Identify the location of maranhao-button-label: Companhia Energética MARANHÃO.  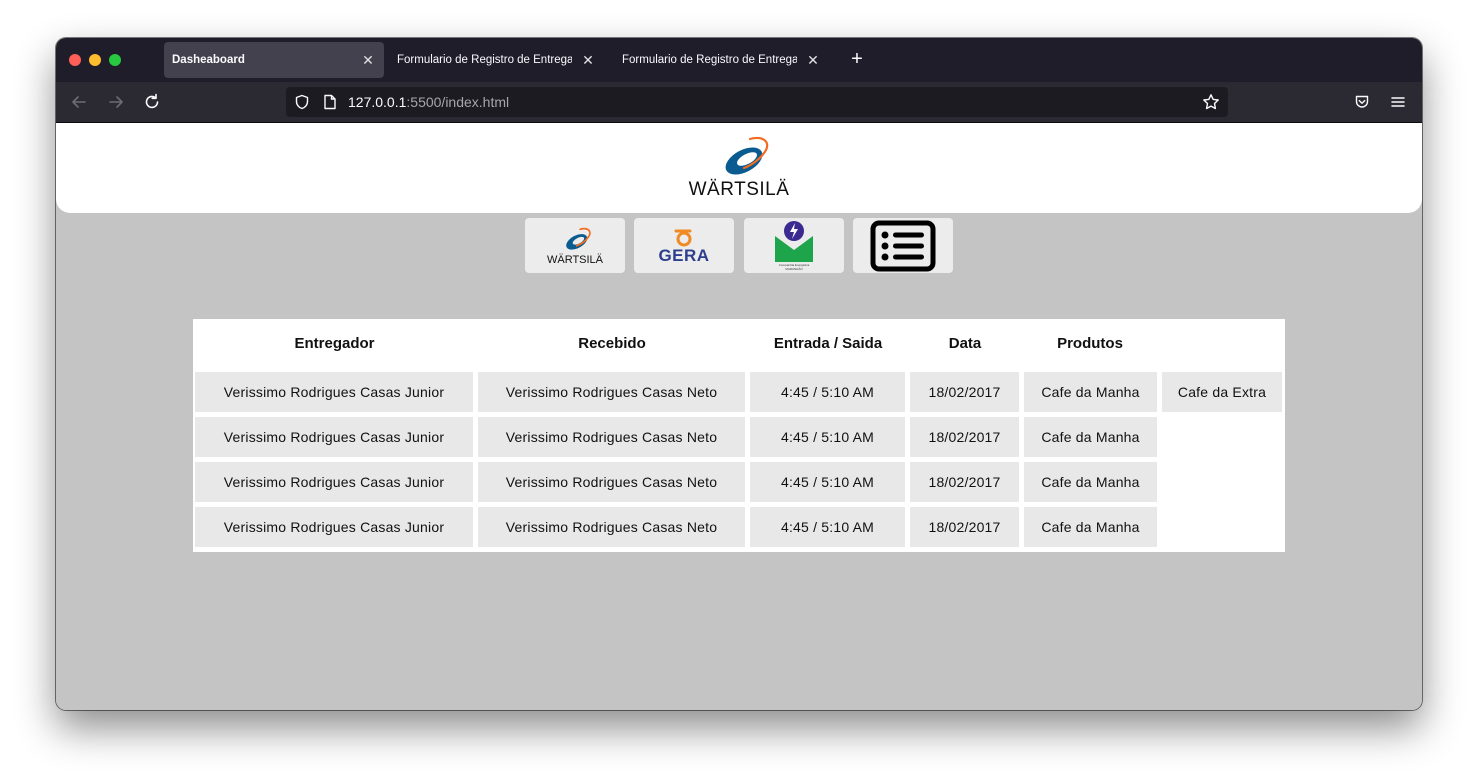
(794, 266).